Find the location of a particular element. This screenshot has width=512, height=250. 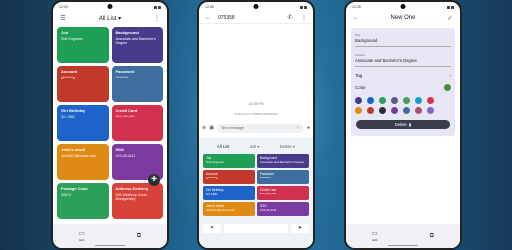

content-field-value: Associate and Bachelor's Degree is located at coordinates (386, 60).